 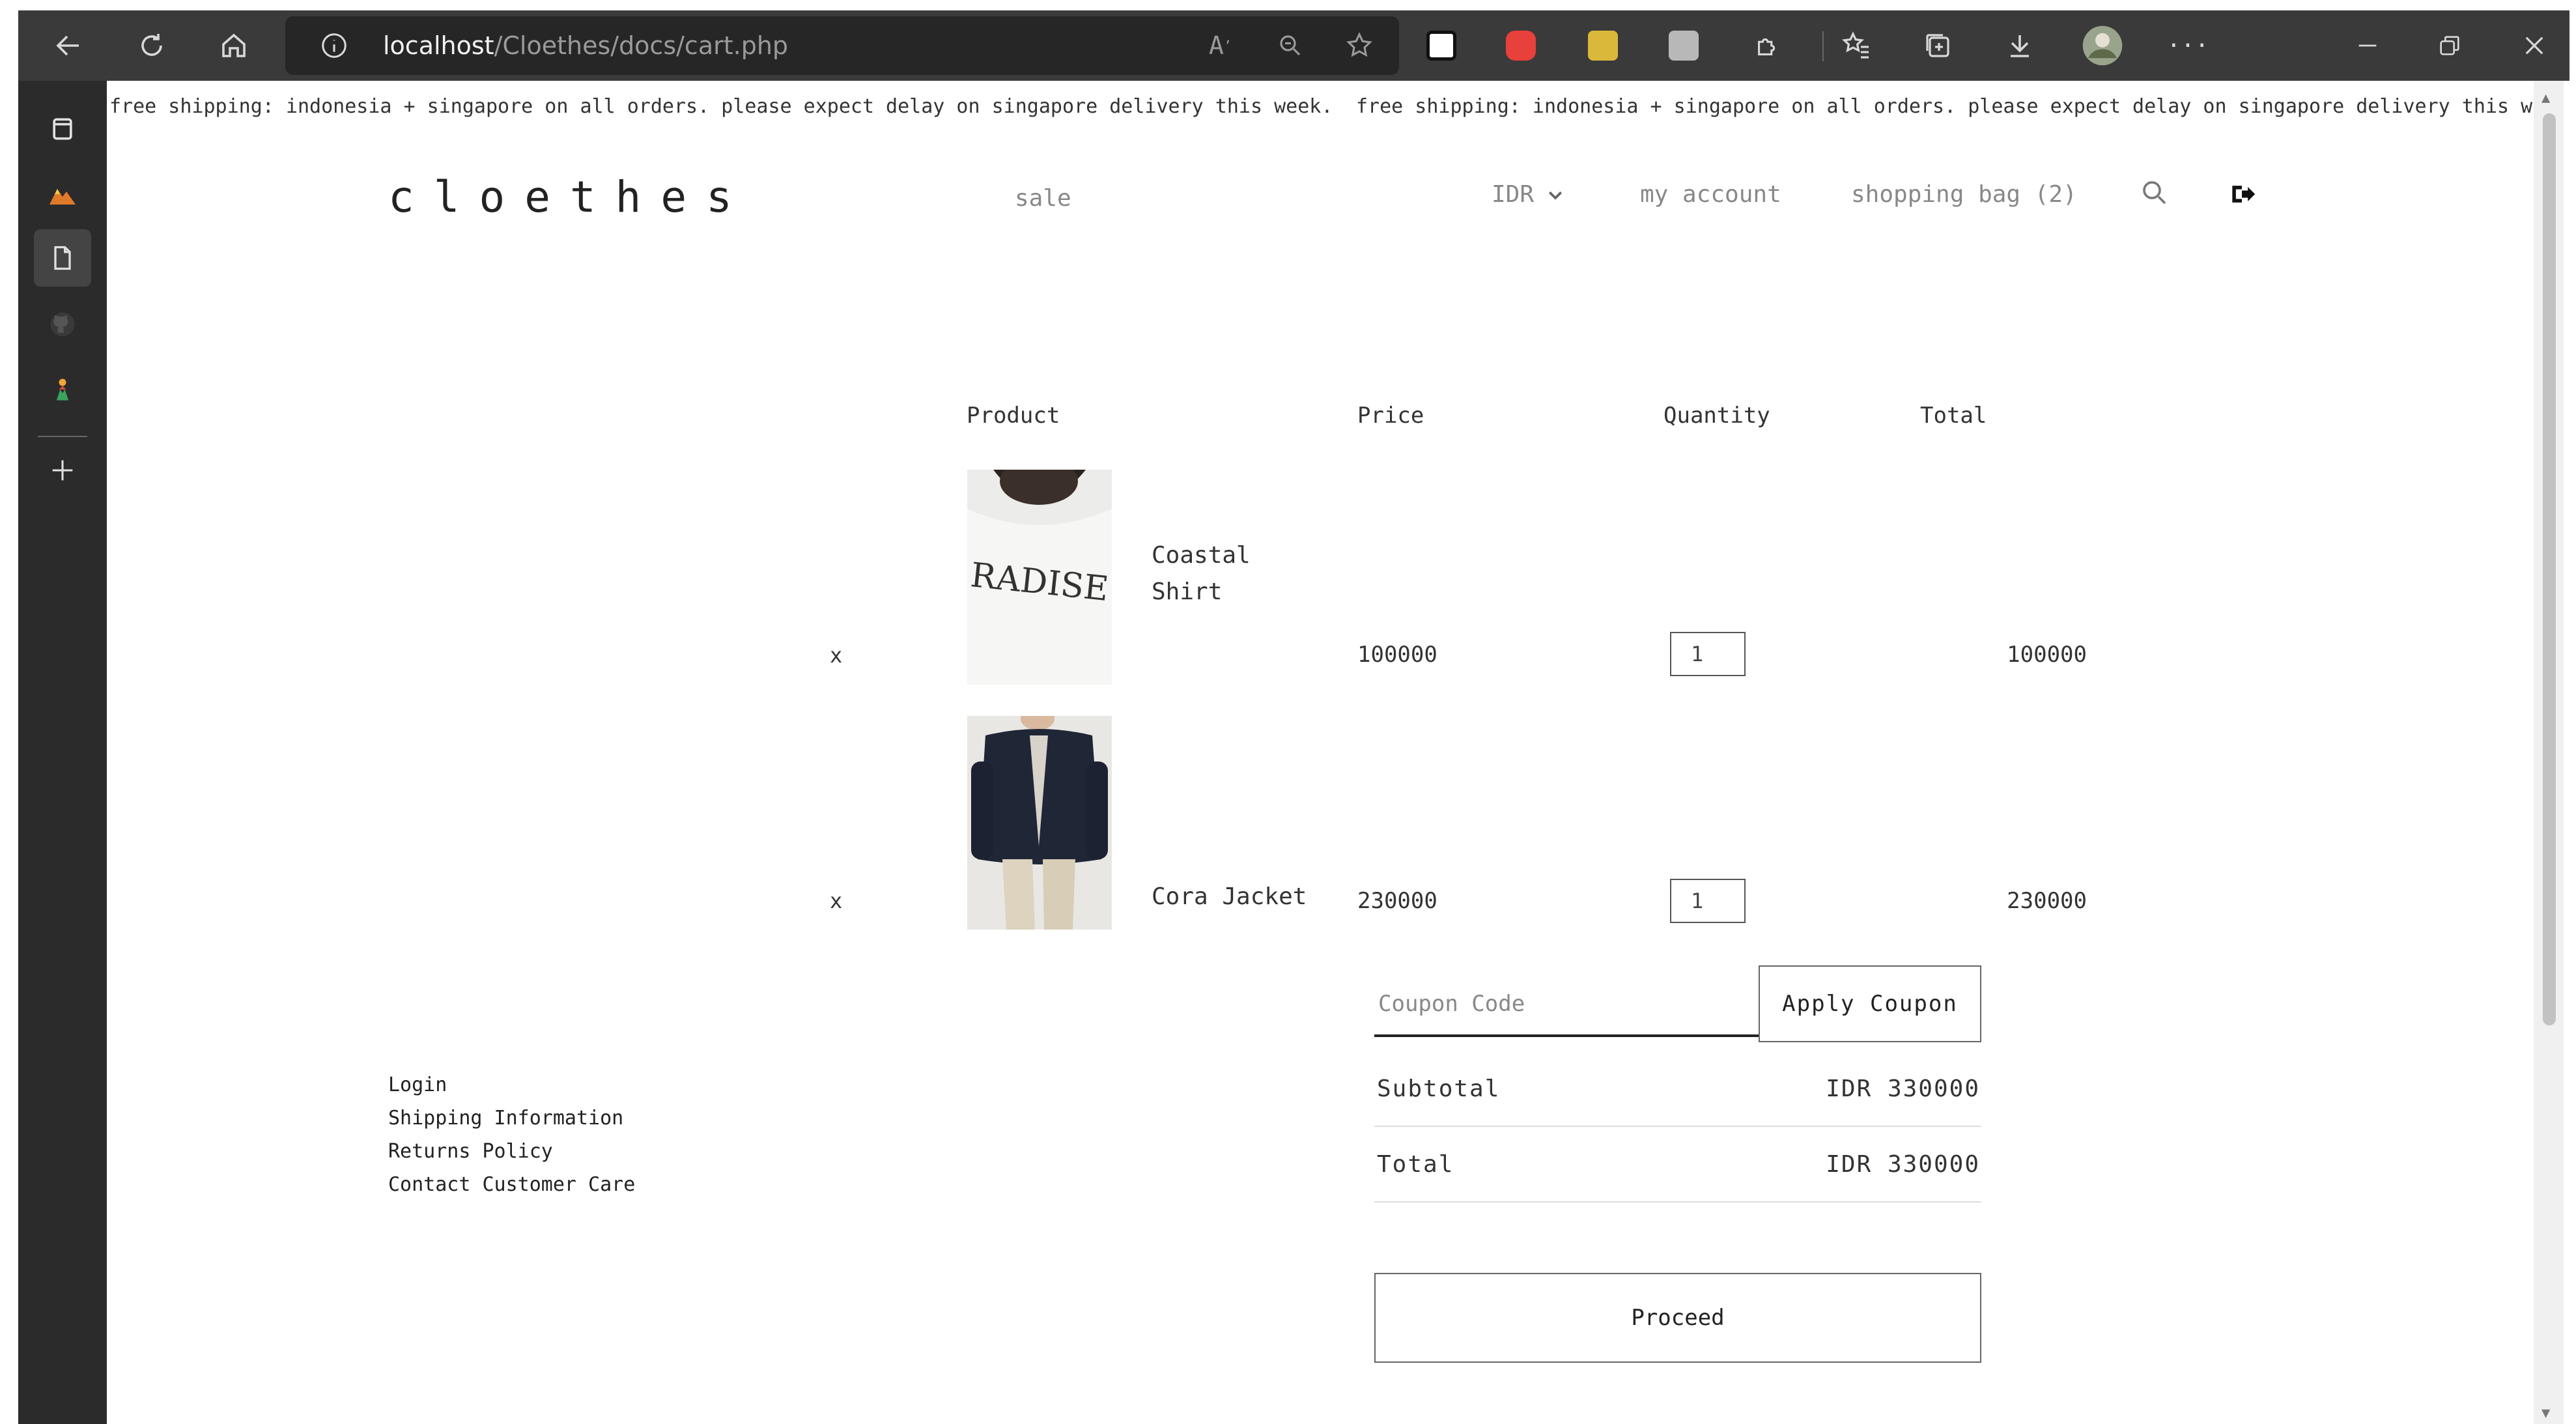 What do you see at coordinates (2367, 45) in the screenshot?
I see `minimize-icon` at bounding box center [2367, 45].